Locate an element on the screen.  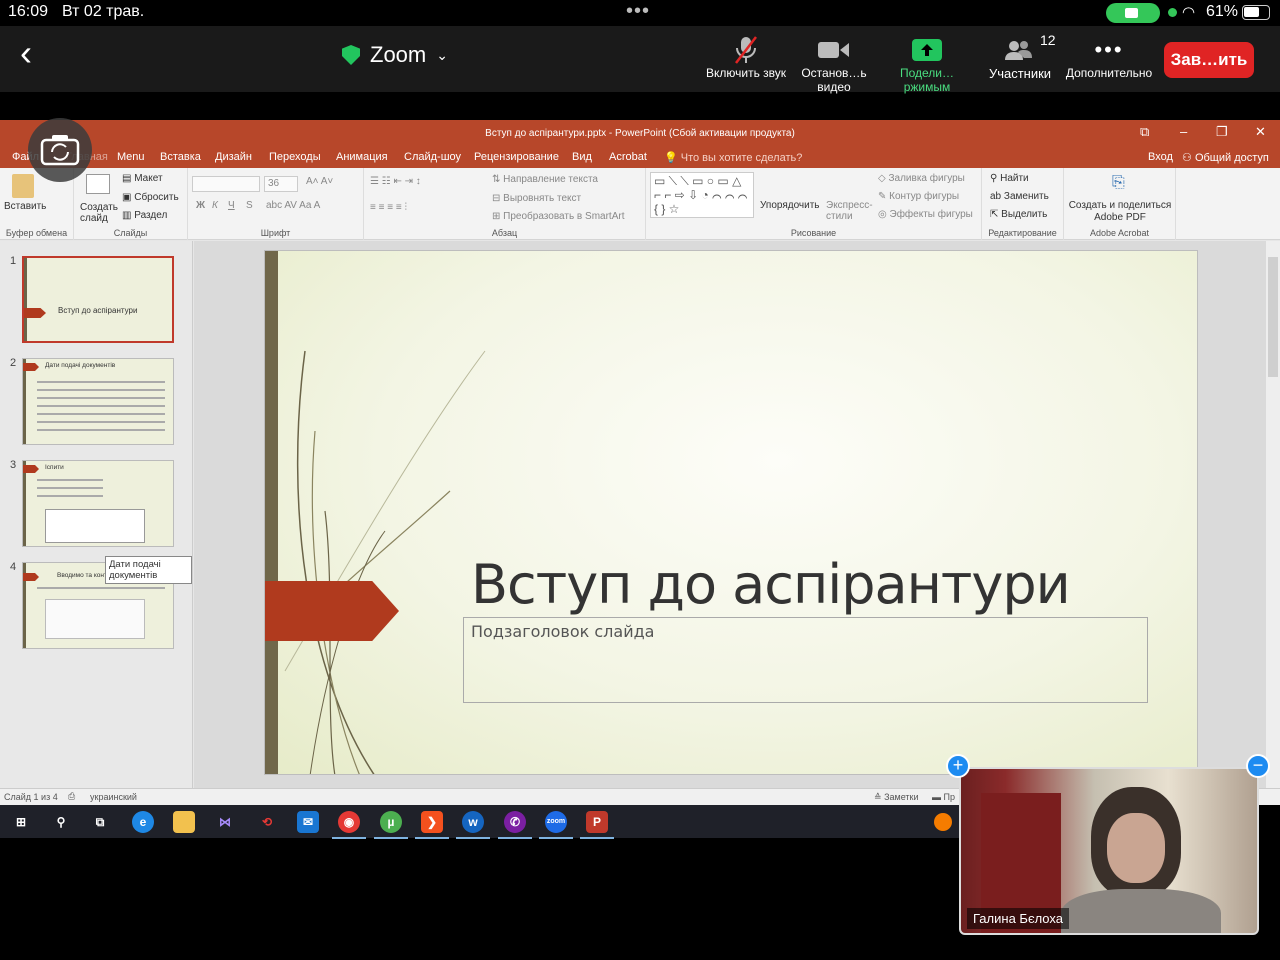
signin-link: Вход is located at coordinates (1160, 157).